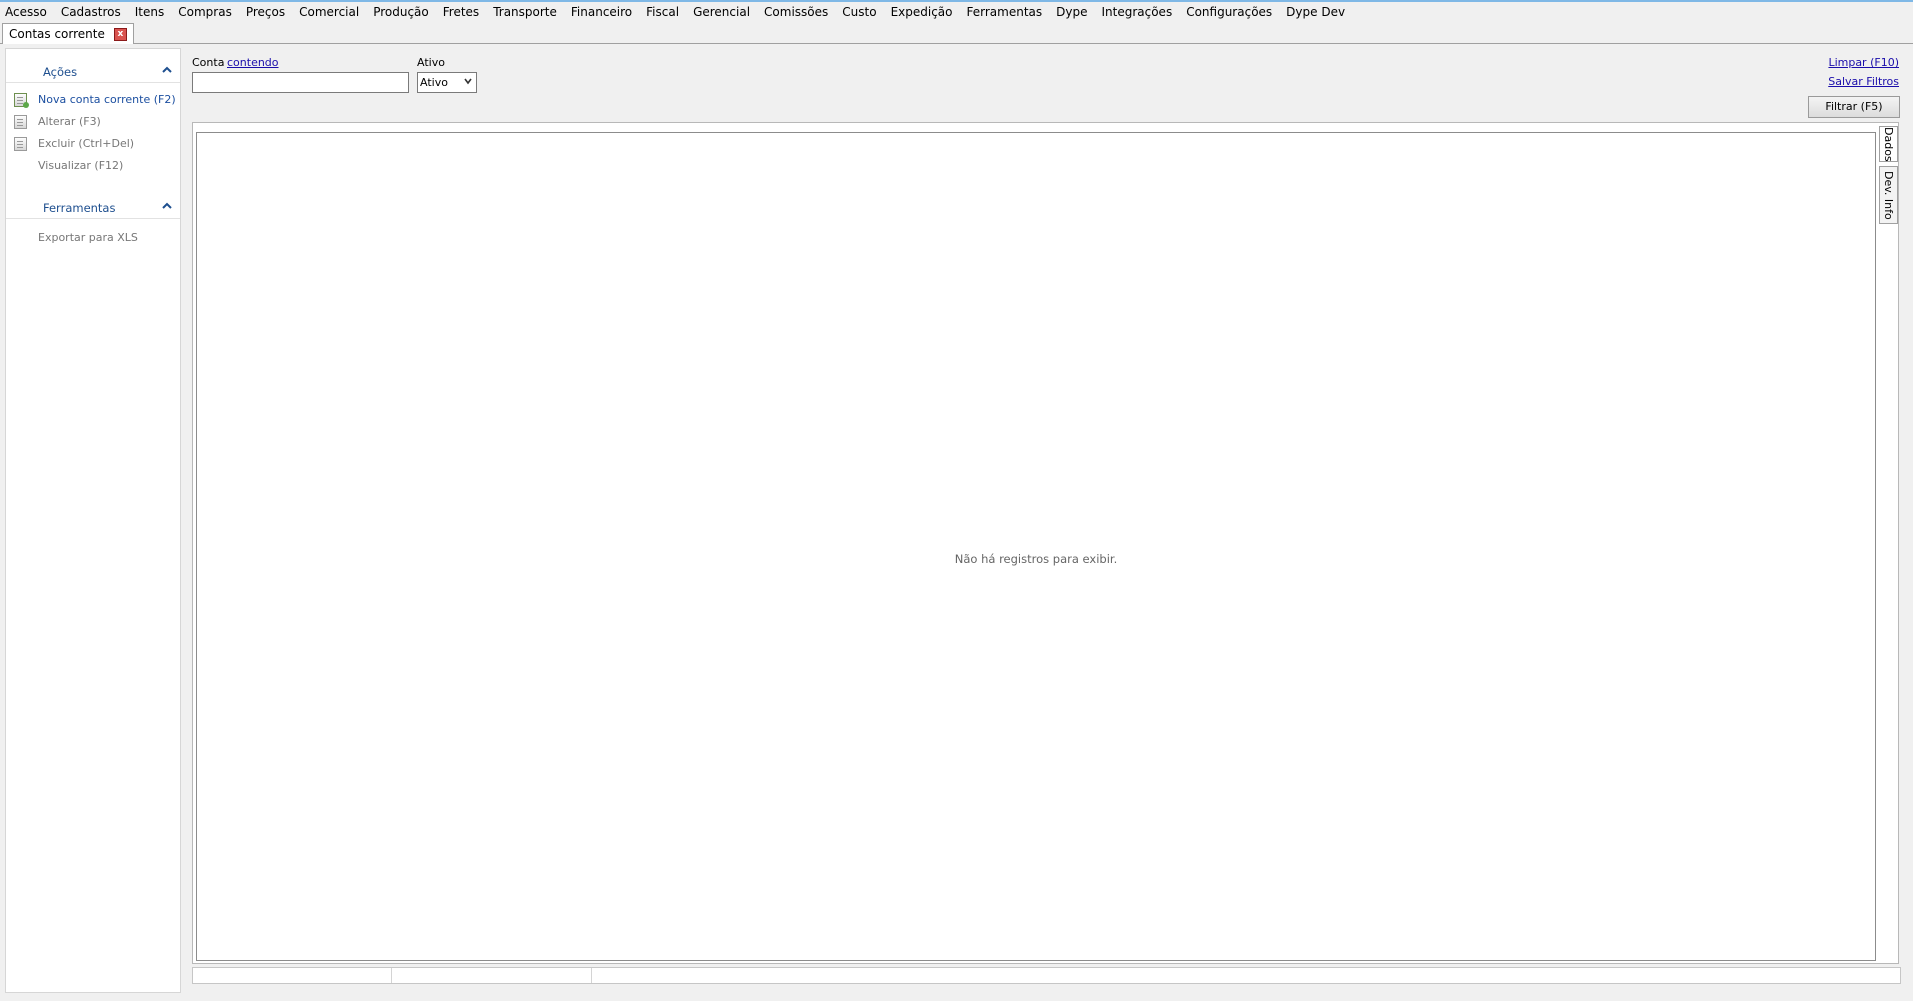 This screenshot has width=1913, height=1001. Describe the element at coordinates (922, 12) in the screenshot. I see `menu-expedicao: Expedição` at that location.